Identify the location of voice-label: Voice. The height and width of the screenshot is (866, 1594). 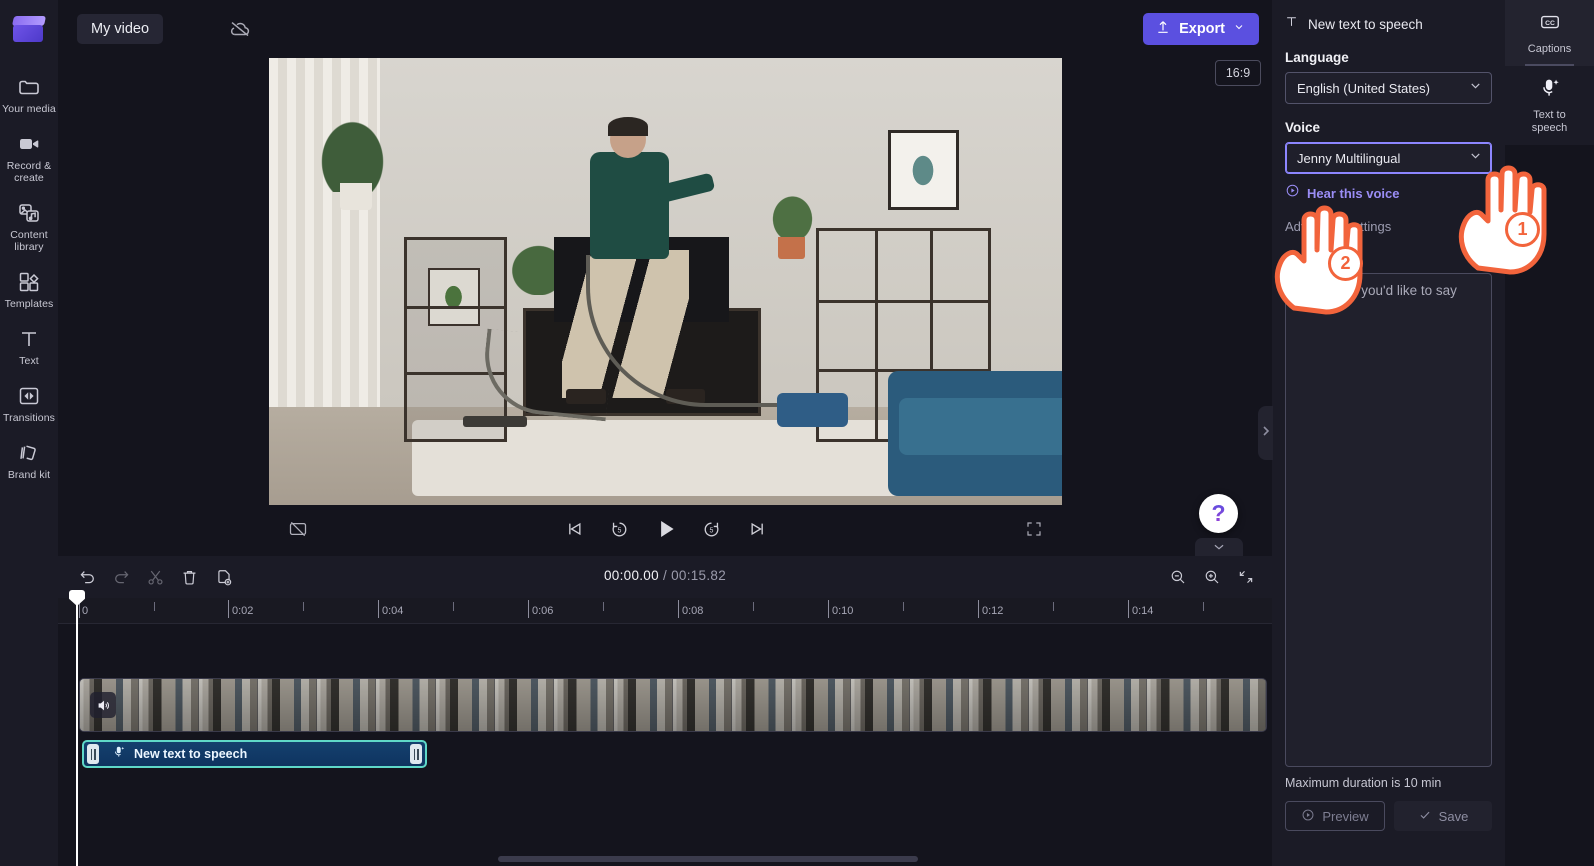
(1303, 127).